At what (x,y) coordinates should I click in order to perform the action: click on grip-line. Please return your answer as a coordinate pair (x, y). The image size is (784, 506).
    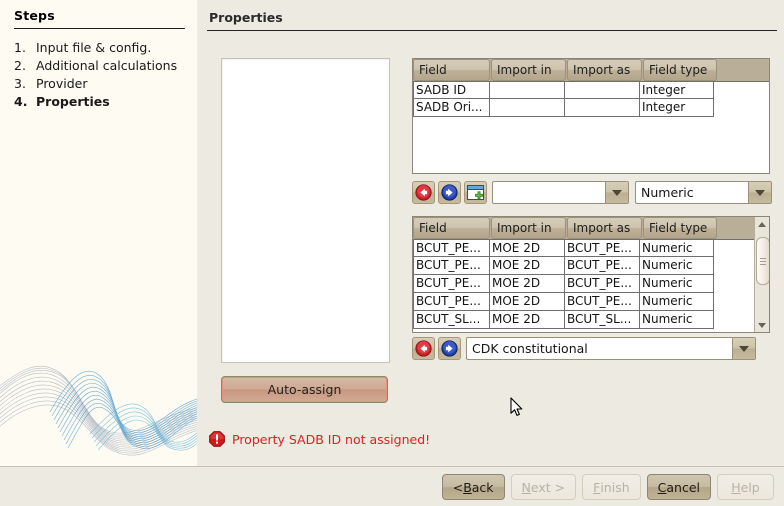
    Looking at the image, I should click on (763, 261).